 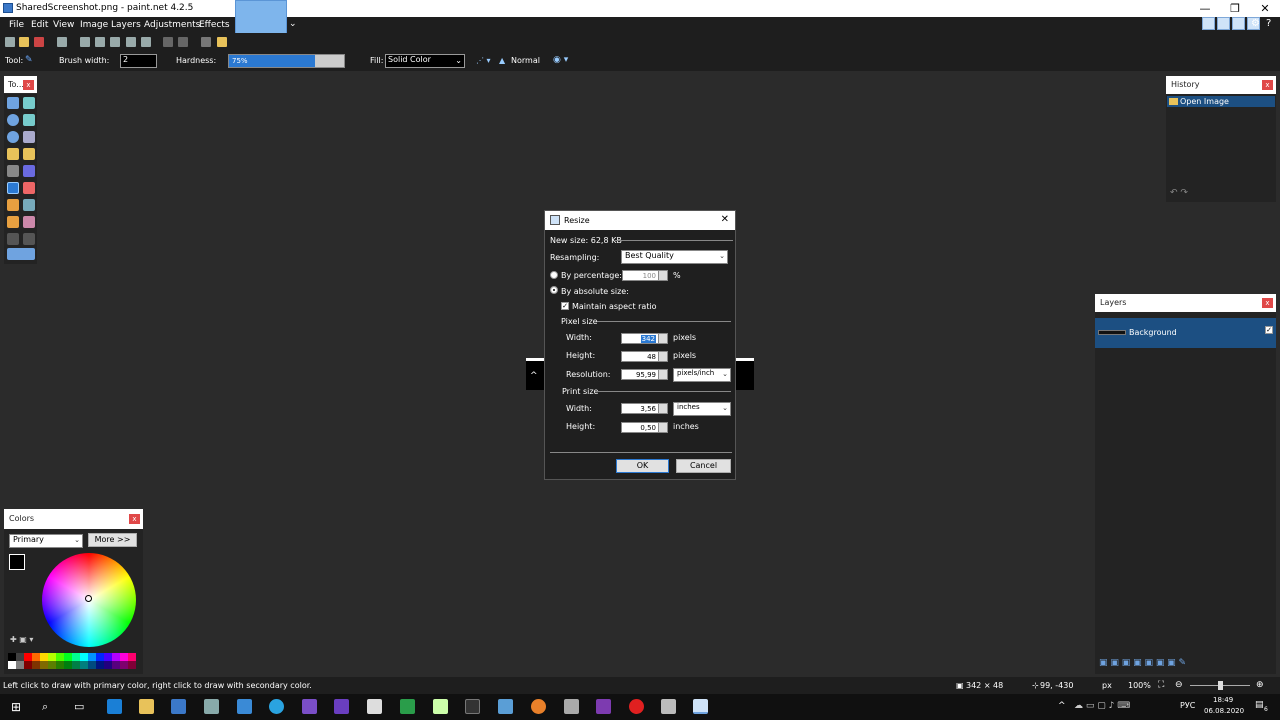 I want to click on dialog-close-button: ✕, so click(x=725, y=219).